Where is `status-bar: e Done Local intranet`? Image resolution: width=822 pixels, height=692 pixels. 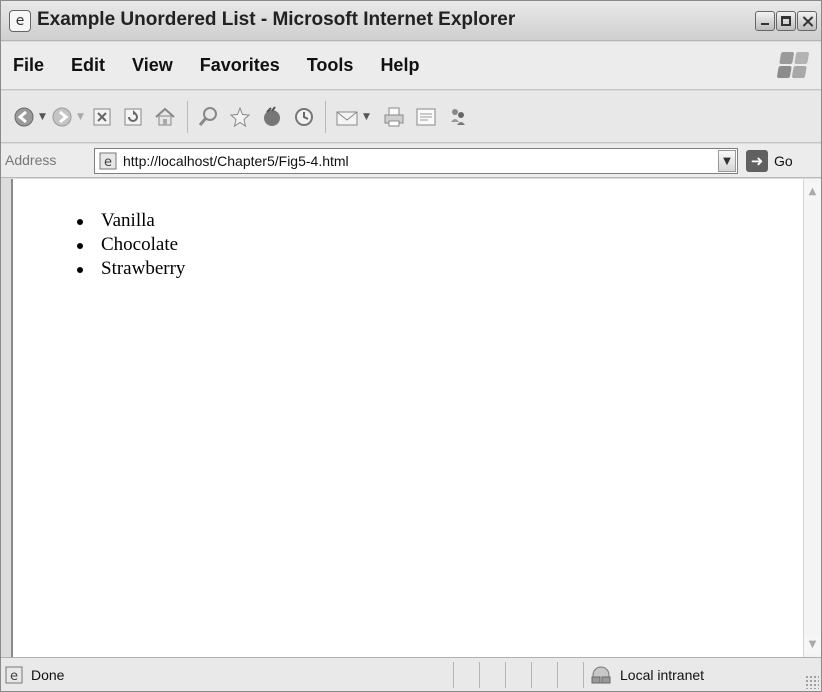 status-bar: e Done Local intranet is located at coordinates (411, 674).